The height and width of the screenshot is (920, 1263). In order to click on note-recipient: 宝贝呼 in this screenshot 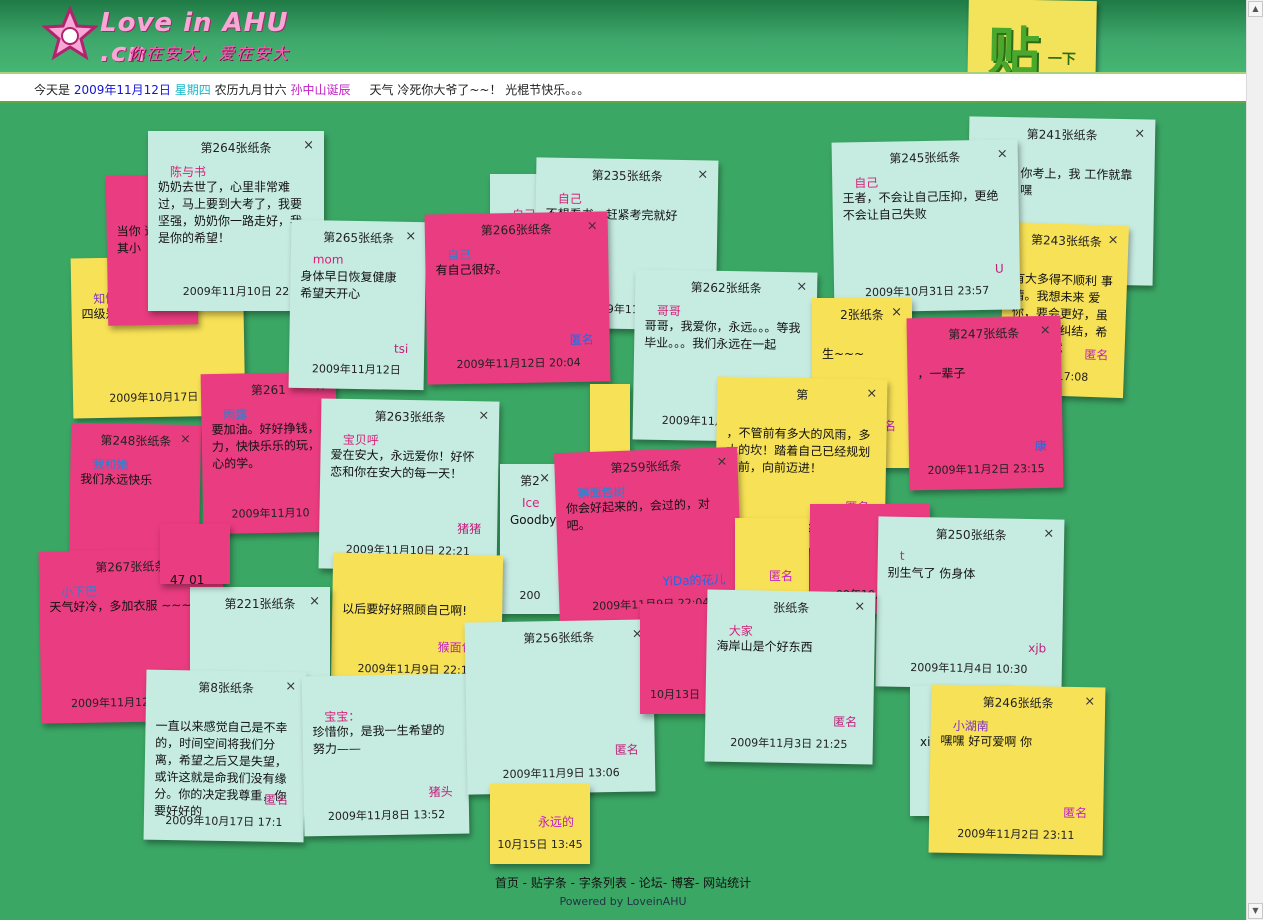, I will do `click(360, 440)`.